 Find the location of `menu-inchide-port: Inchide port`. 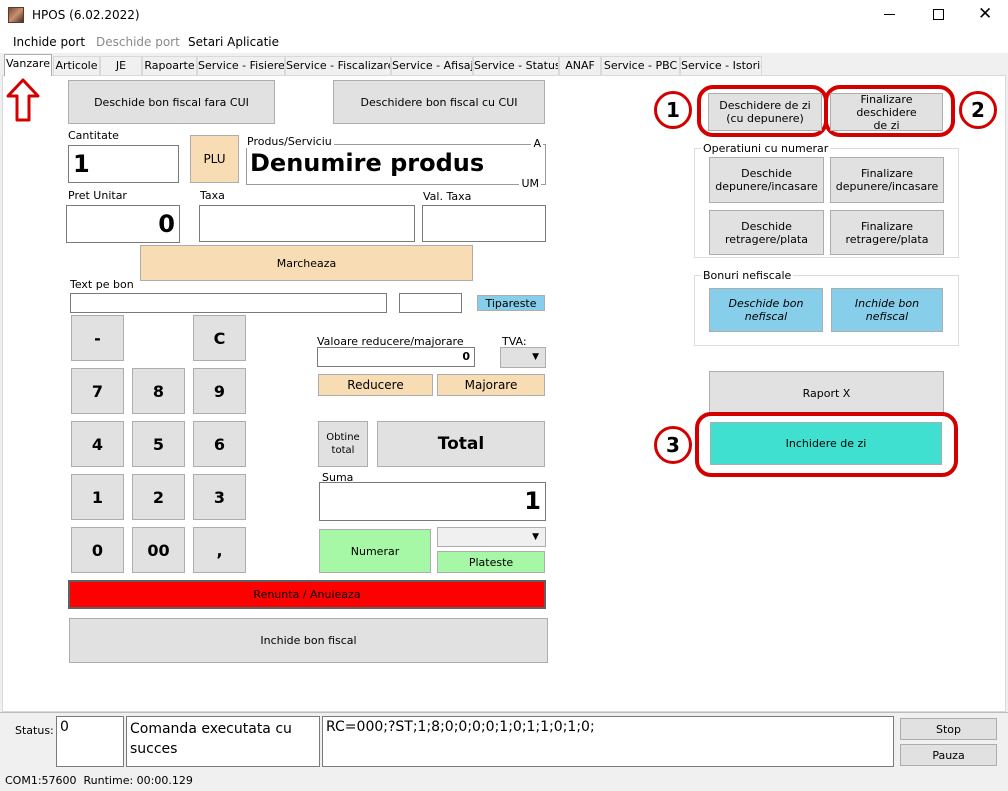

menu-inchide-port: Inchide port is located at coordinates (49, 42).